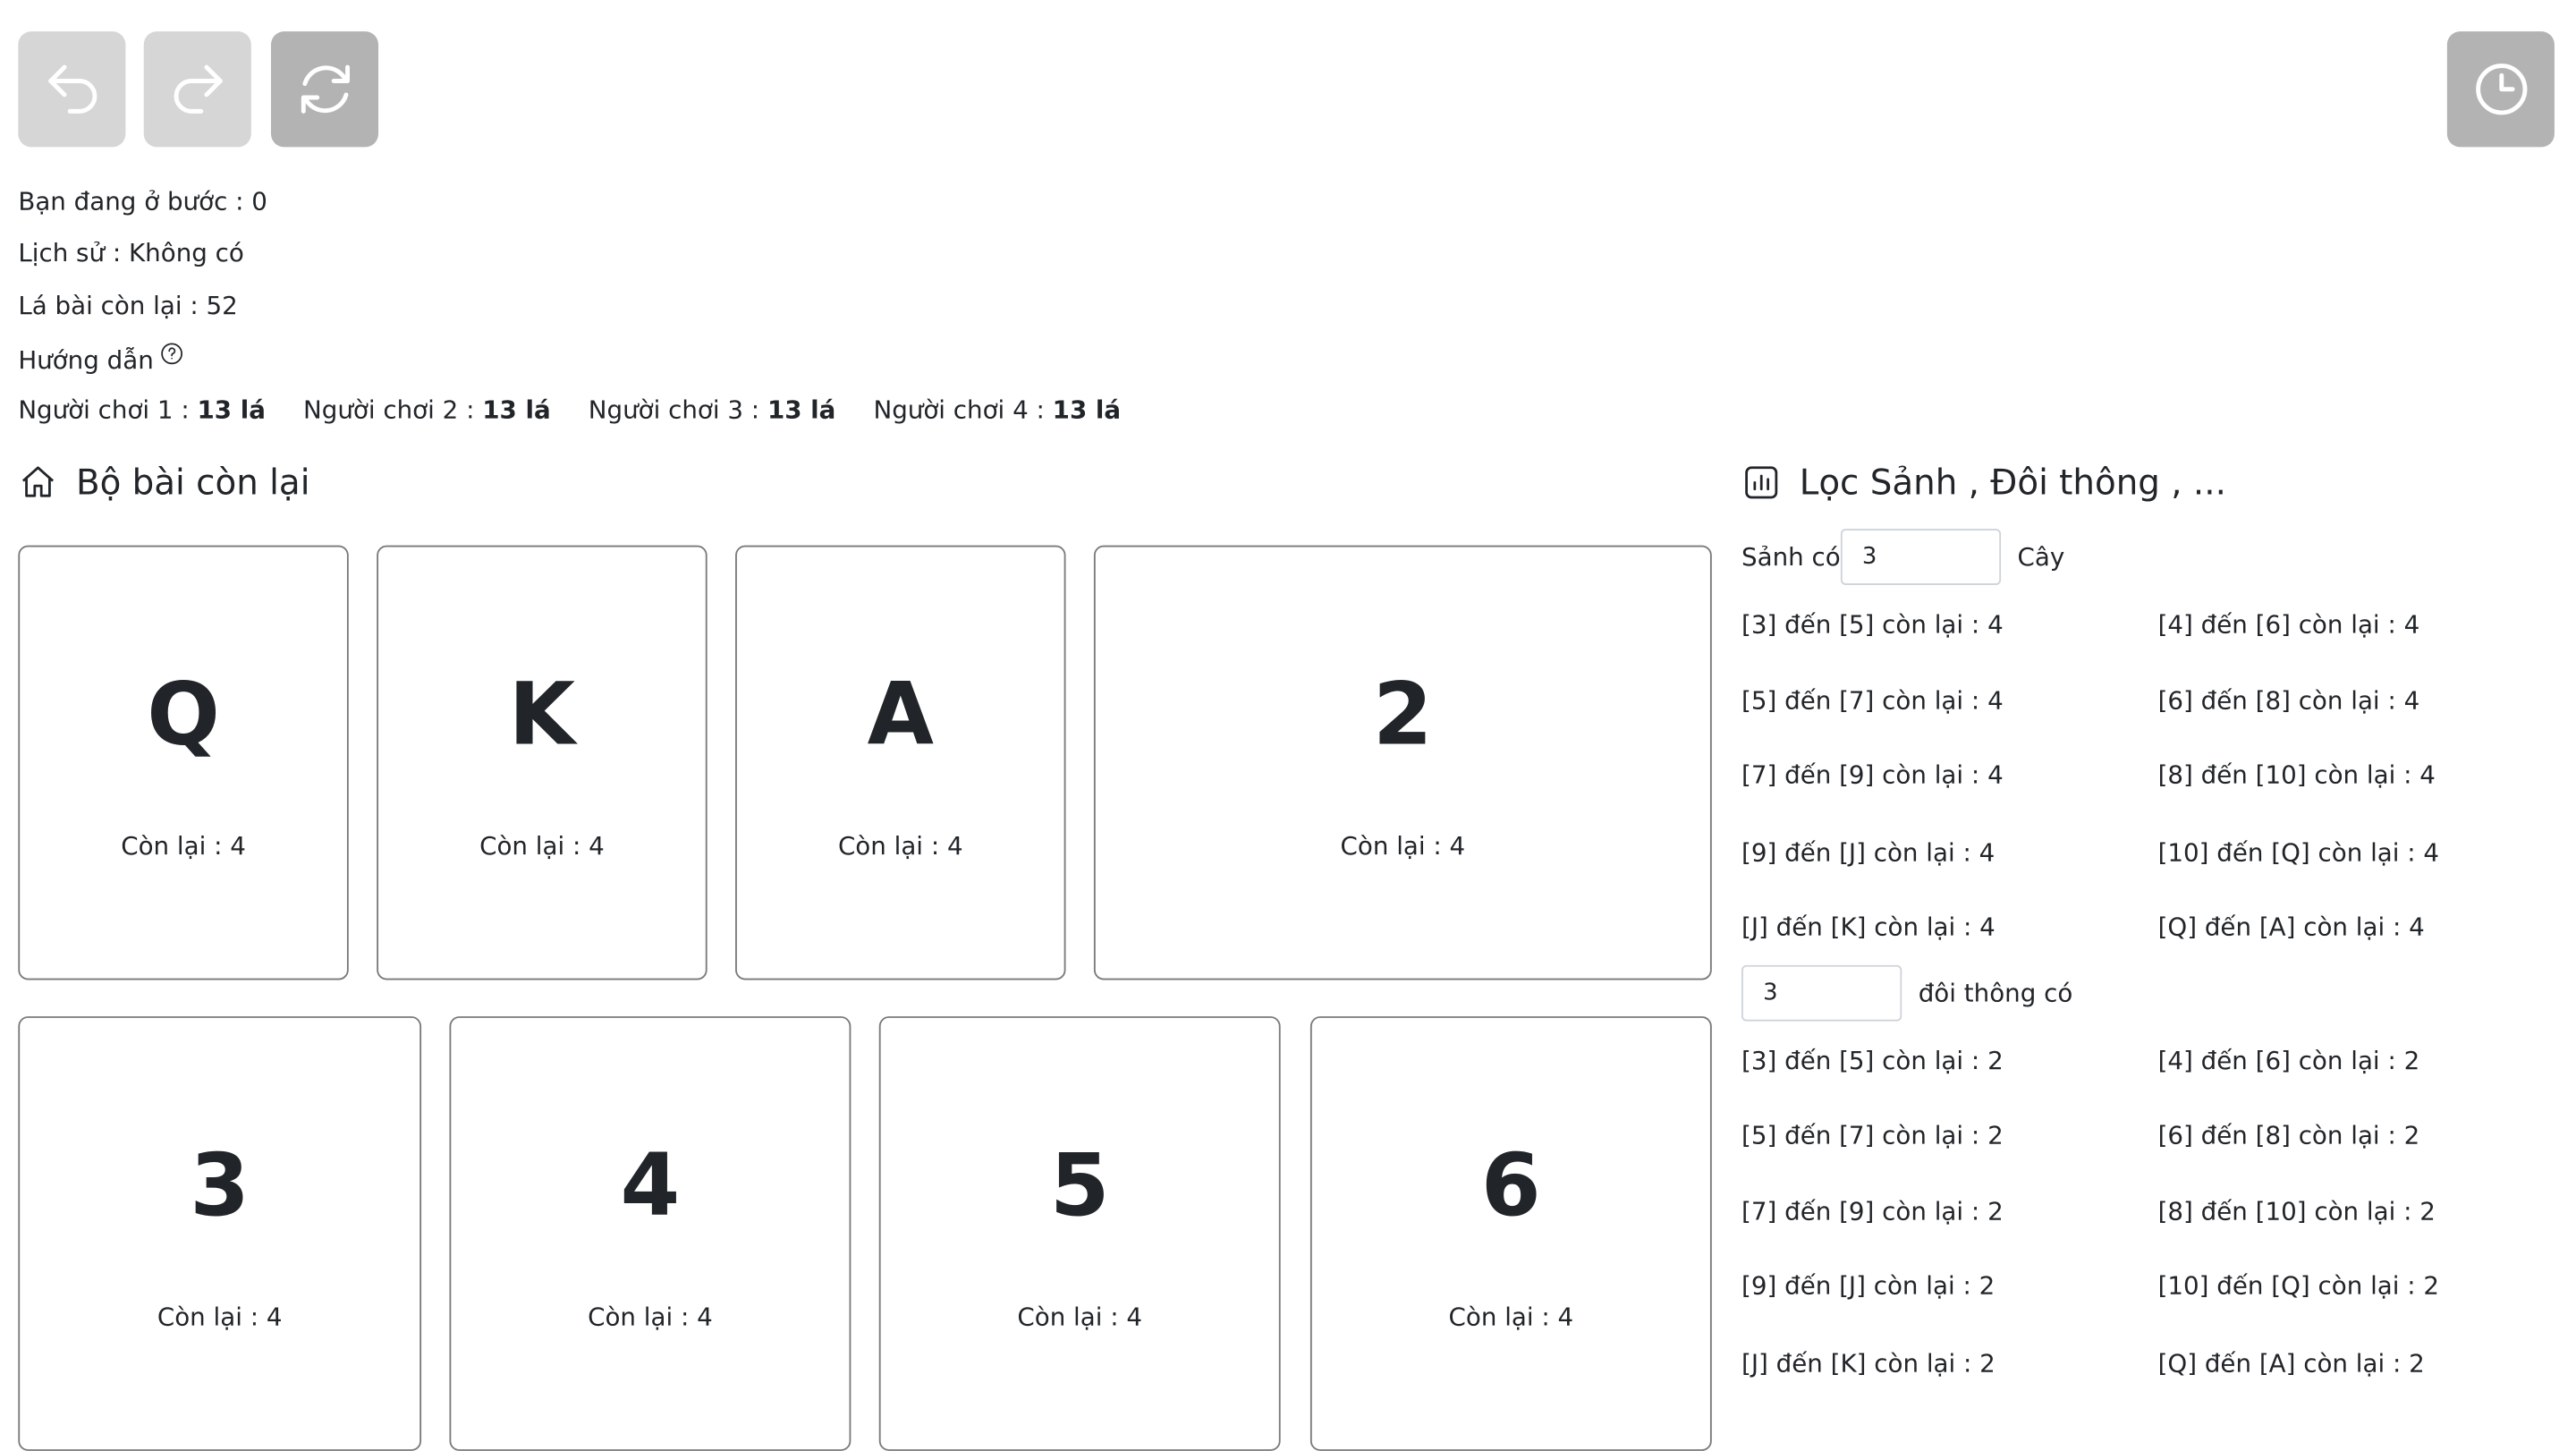 This screenshot has height=1451, width=2576. What do you see at coordinates (183, 716) in the screenshot?
I see `card-rank: Q` at bounding box center [183, 716].